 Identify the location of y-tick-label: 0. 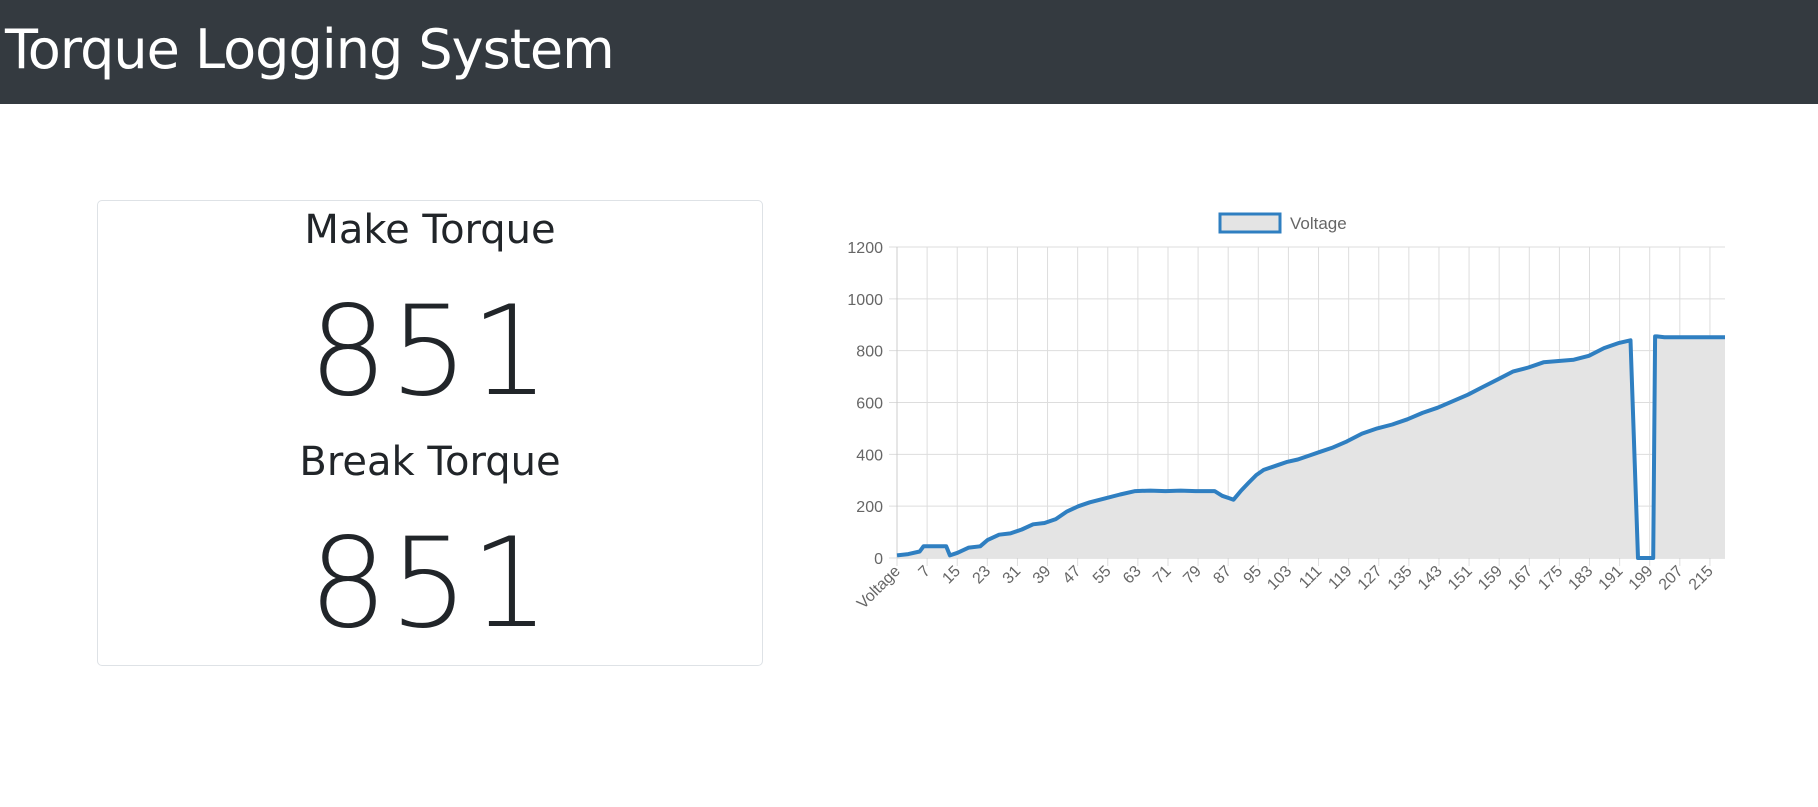
(878, 559).